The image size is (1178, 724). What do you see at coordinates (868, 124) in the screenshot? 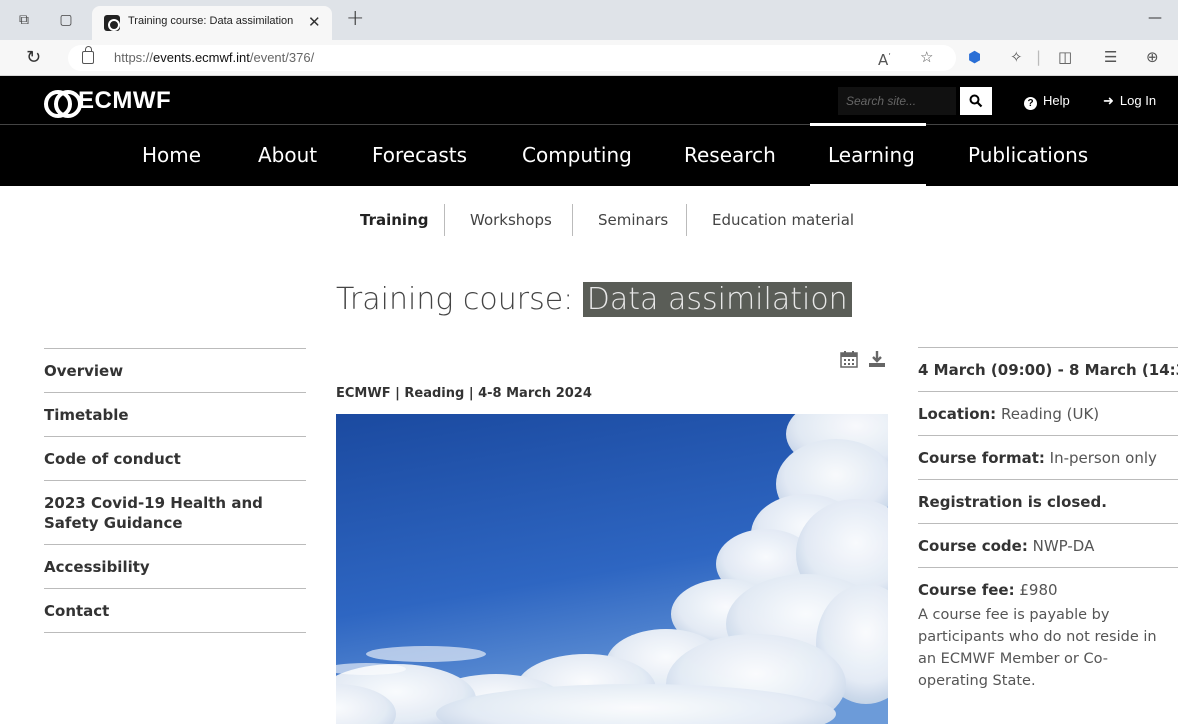
I see `nav-active-indicator-top` at bounding box center [868, 124].